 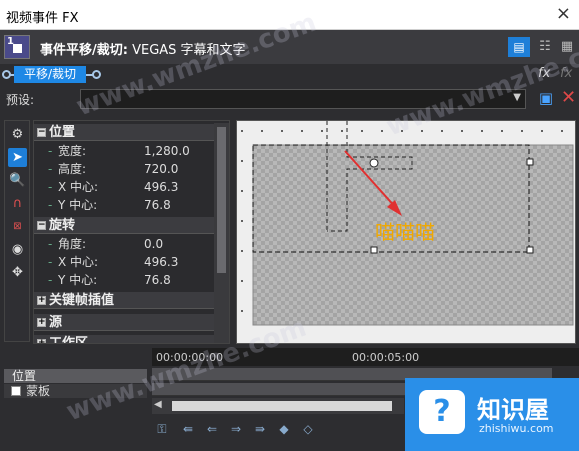 I want to click on timeline-scrollbar: ◀, so click(x=278, y=406).